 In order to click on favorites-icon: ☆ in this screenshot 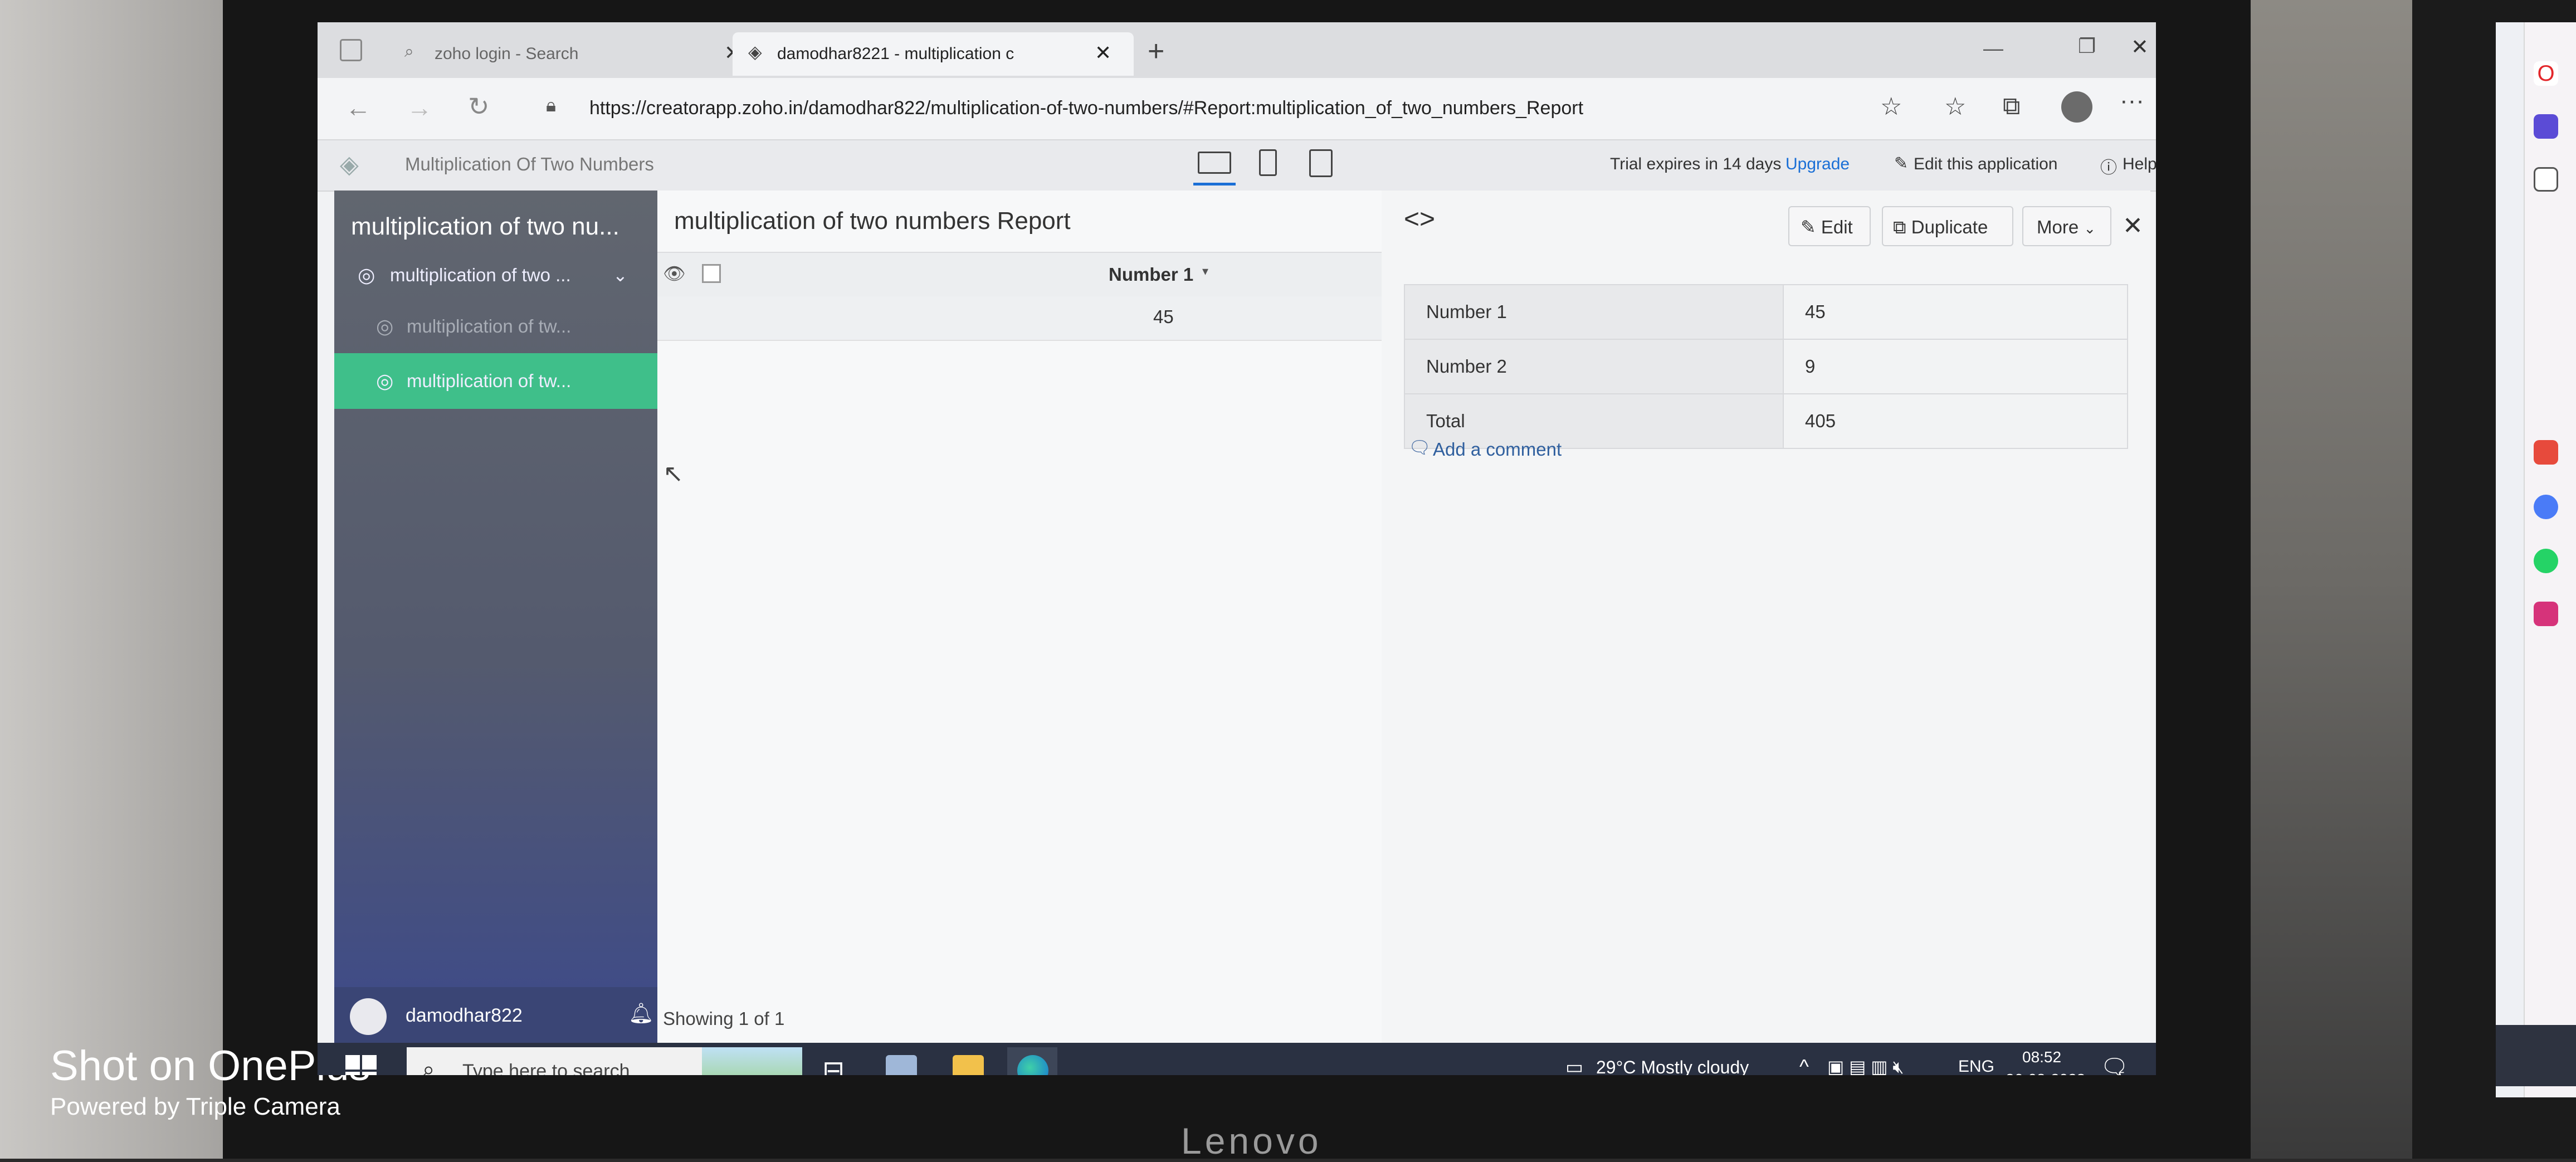, I will do `click(1955, 106)`.